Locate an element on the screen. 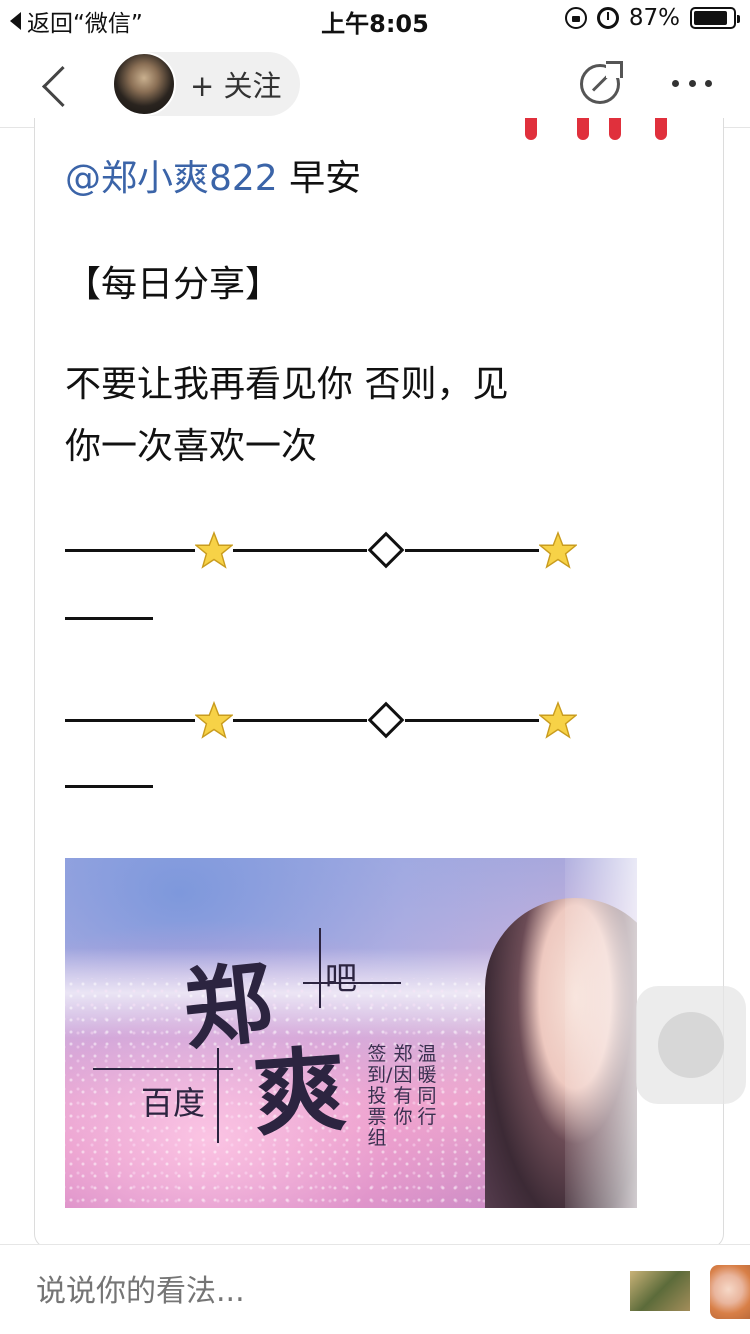 The height and width of the screenshot is (1334, 750). battery-icon is located at coordinates (715, 18).